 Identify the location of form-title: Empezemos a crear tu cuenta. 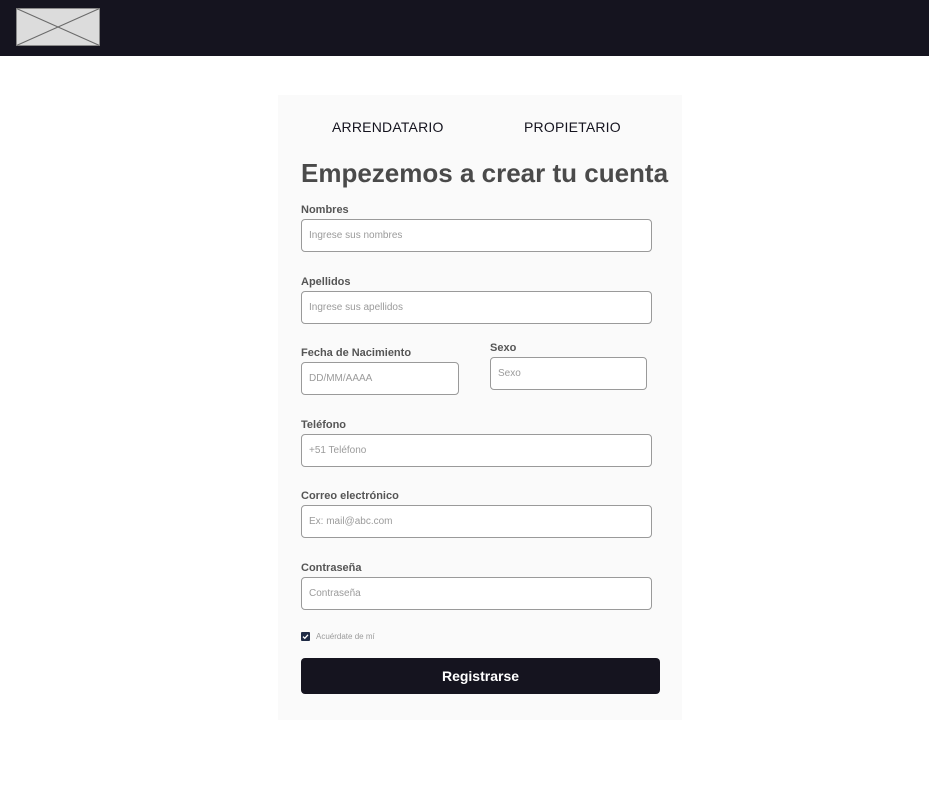
(485, 173).